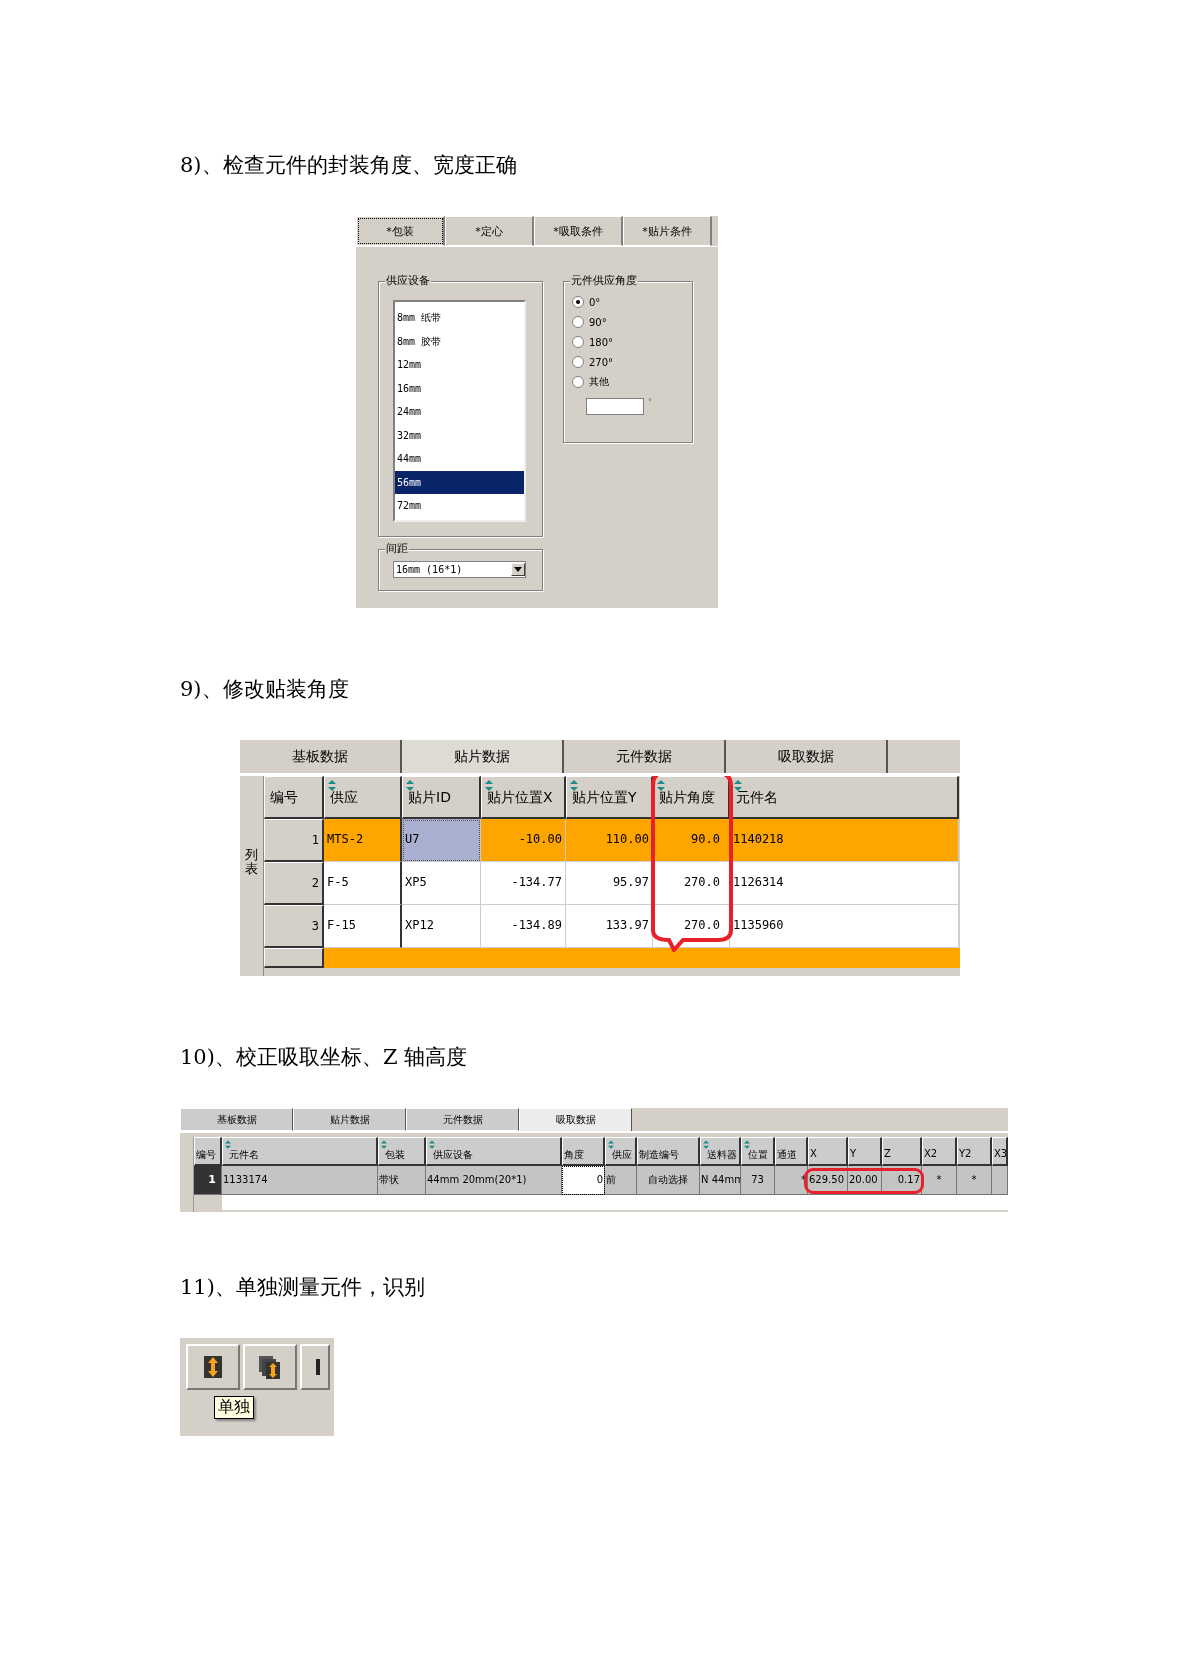  What do you see at coordinates (844, 840) in the screenshot?
I see `table-cell: 1140218` at bounding box center [844, 840].